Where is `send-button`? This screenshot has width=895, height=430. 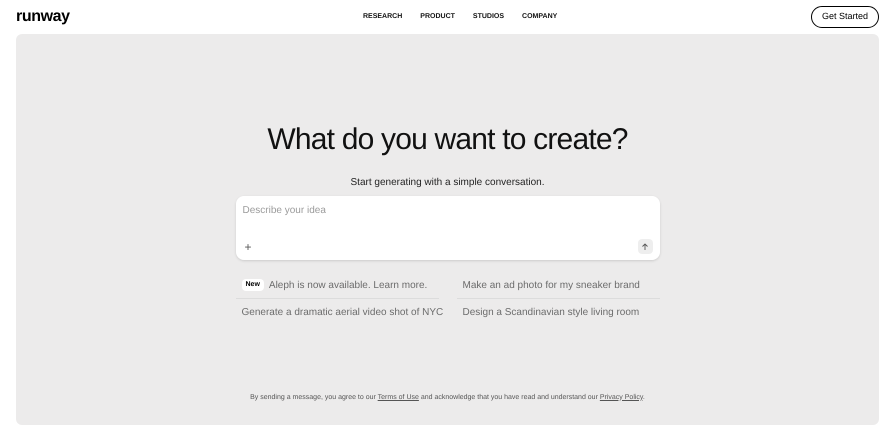
send-button is located at coordinates (645, 246).